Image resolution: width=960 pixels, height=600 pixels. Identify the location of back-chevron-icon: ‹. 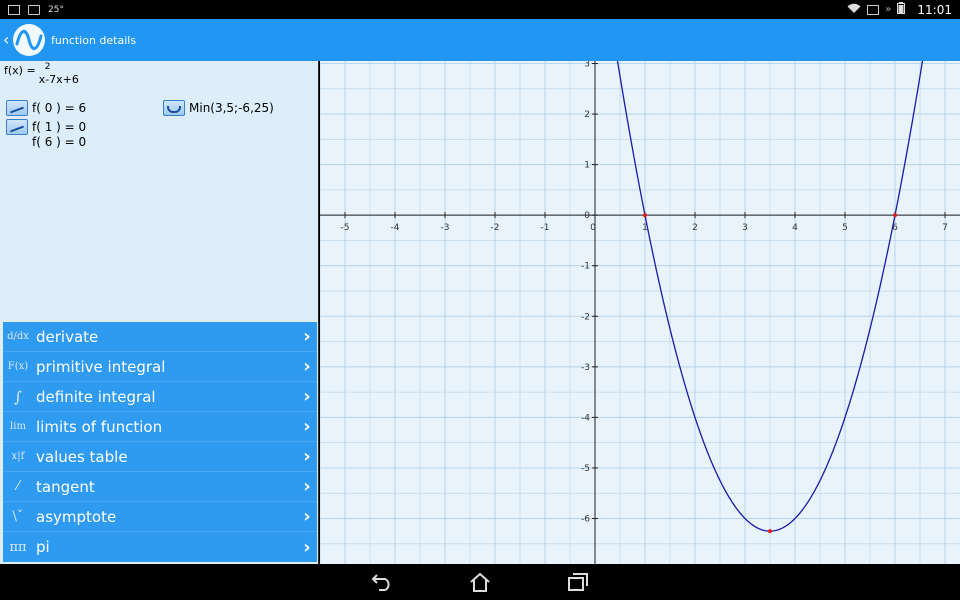
(7, 40).